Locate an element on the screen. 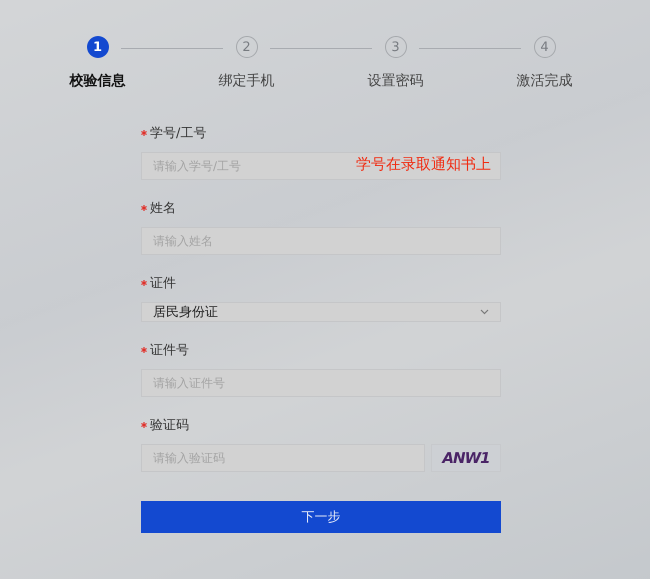  captcha-image: ANW1 is located at coordinates (466, 458).